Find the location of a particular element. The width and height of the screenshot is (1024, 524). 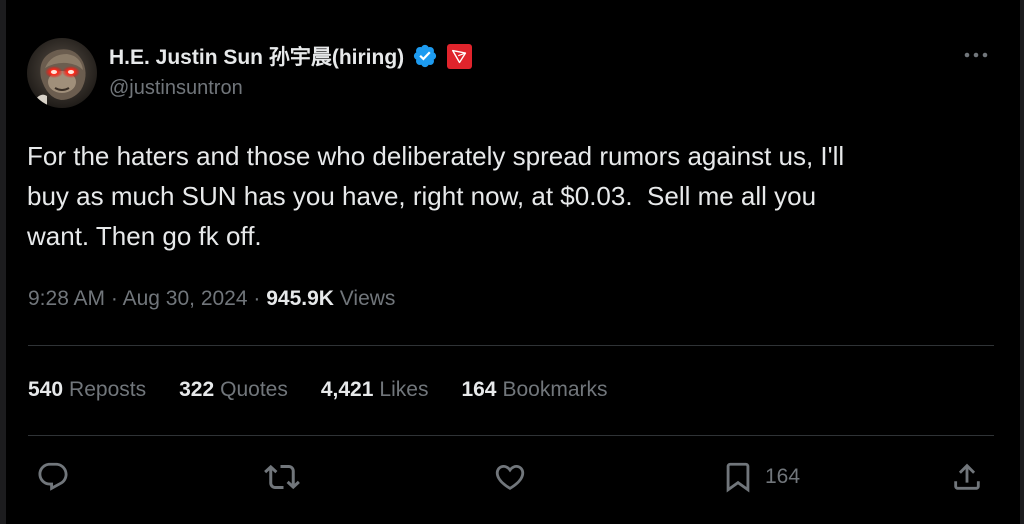

action-bar: 164 is located at coordinates (512, 477).